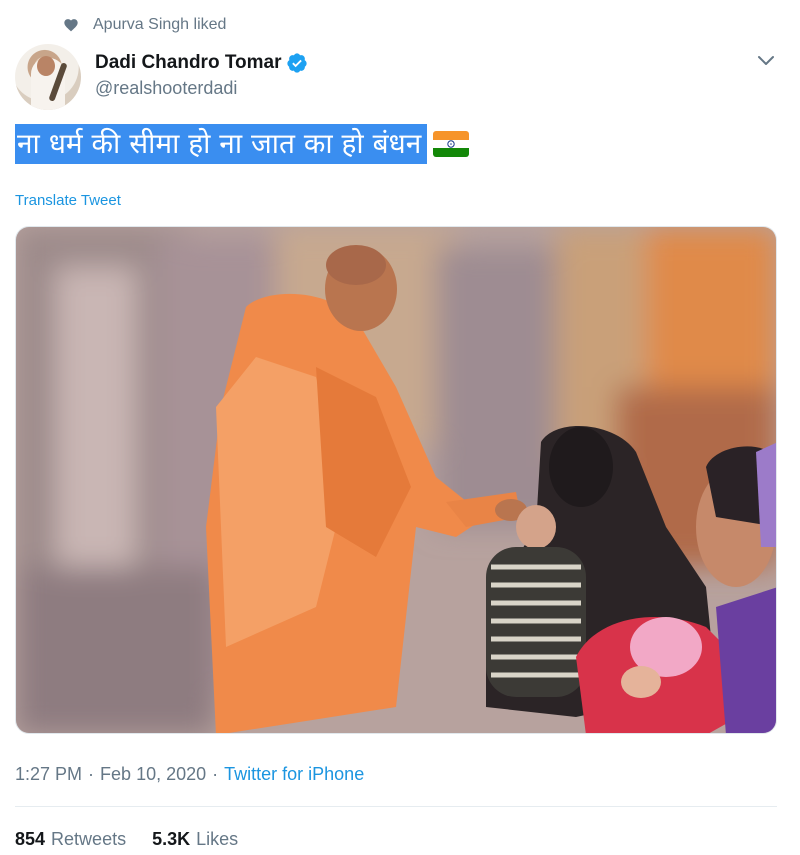  I want to click on avatar, so click(48, 77).